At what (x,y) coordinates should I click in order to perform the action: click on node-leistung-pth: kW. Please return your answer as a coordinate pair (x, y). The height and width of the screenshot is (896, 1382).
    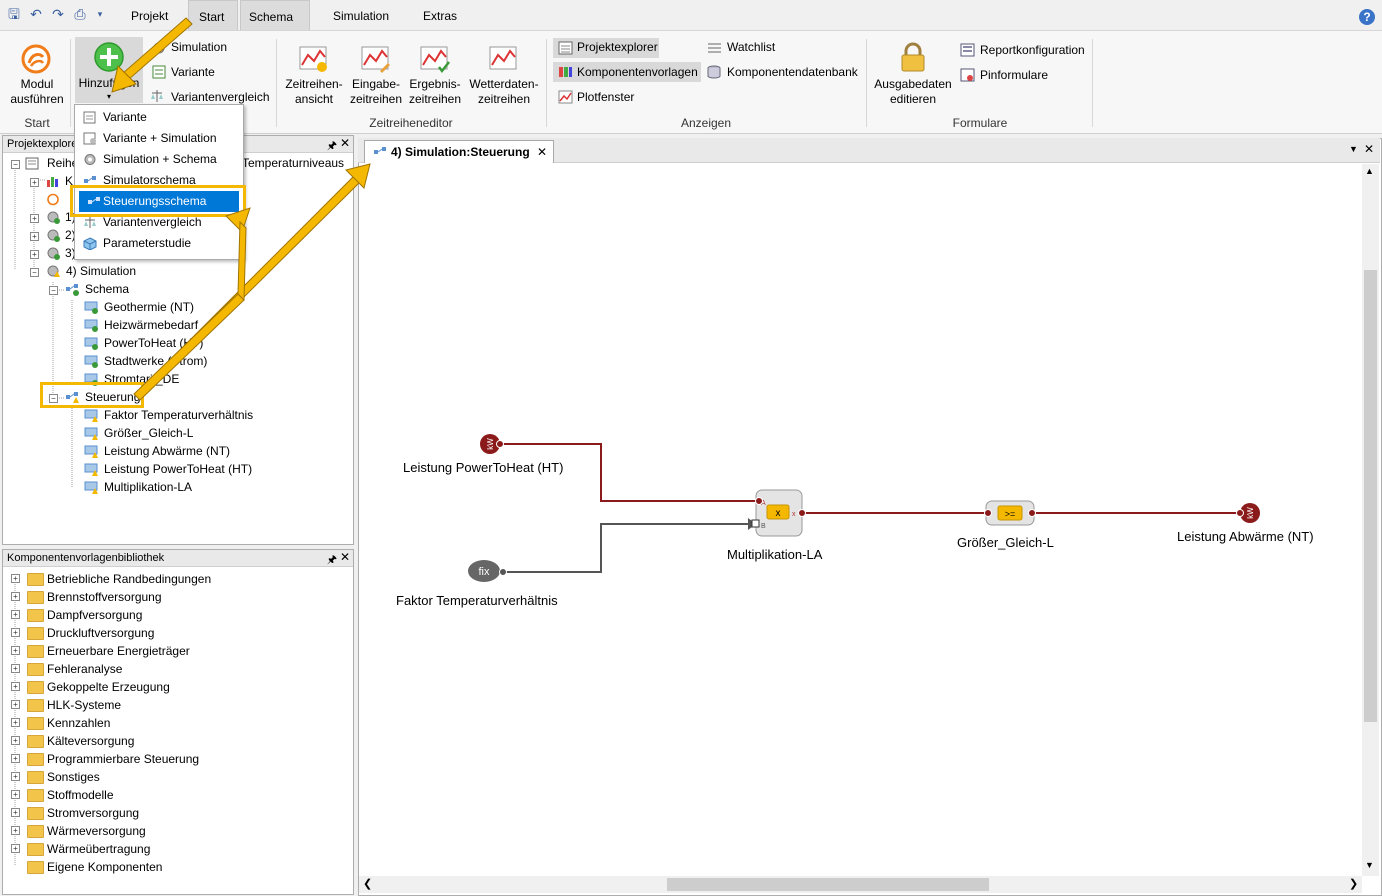
    Looking at the image, I should click on (492, 444).